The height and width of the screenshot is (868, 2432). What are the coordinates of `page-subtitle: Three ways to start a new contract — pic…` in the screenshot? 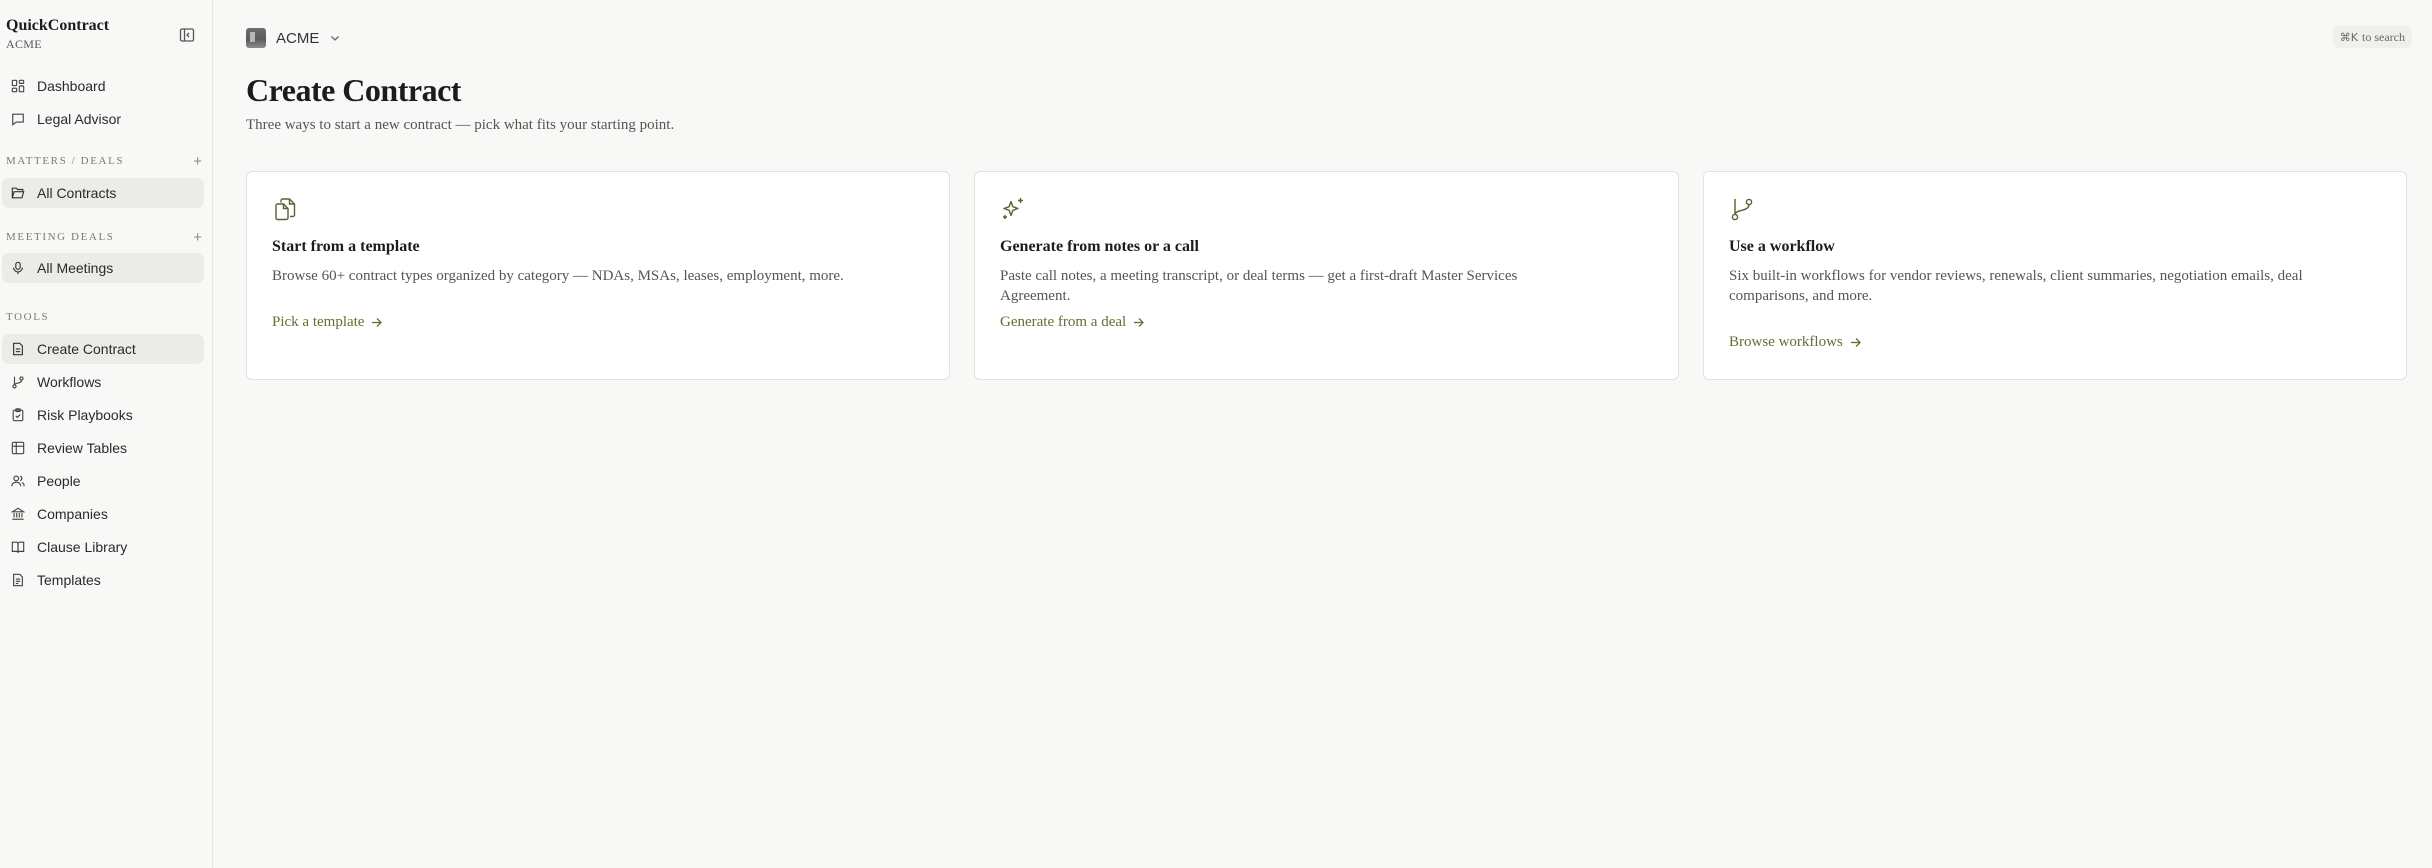 It's located at (460, 125).